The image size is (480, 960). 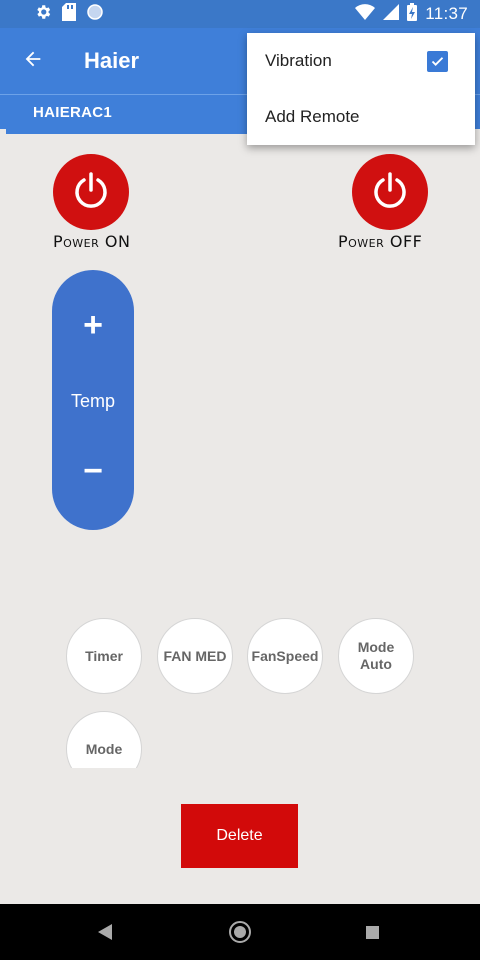 I want to click on delete-button: Delete, so click(x=239, y=836).